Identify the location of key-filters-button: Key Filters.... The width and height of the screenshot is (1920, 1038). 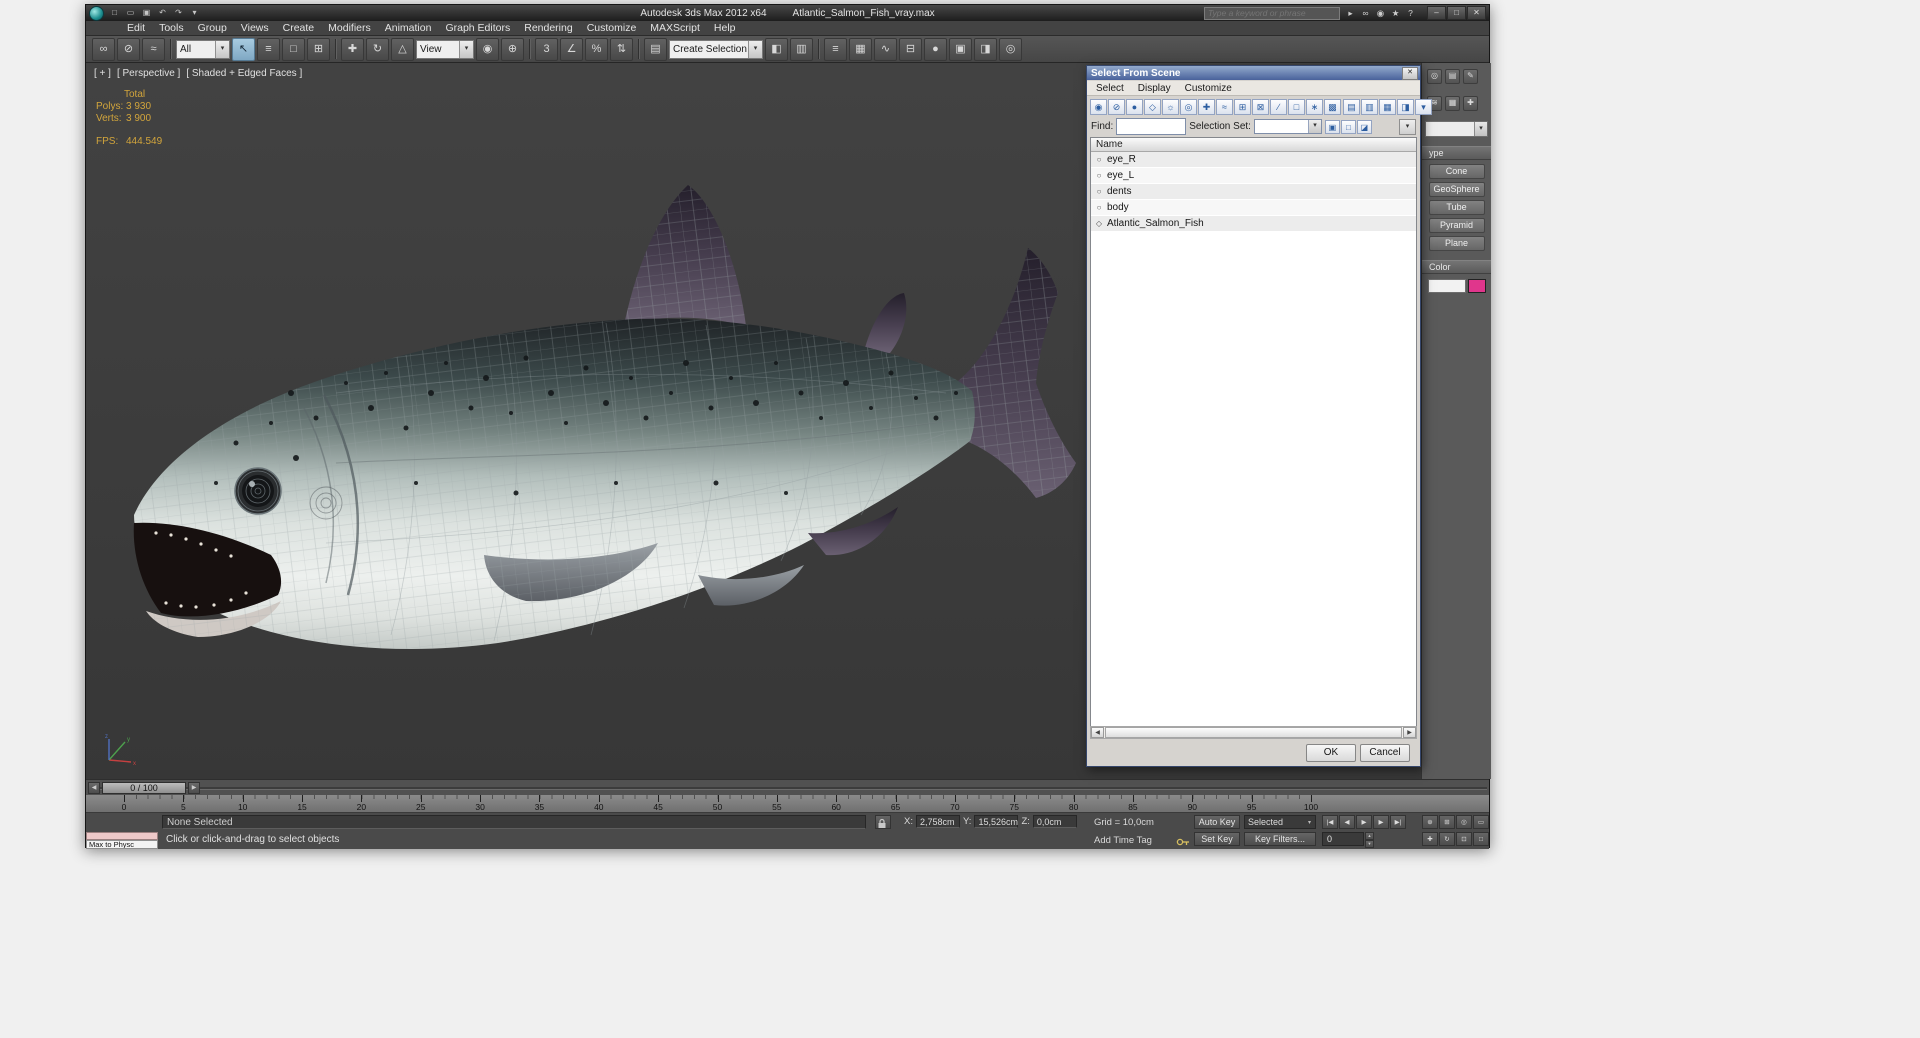
(1280, 839).